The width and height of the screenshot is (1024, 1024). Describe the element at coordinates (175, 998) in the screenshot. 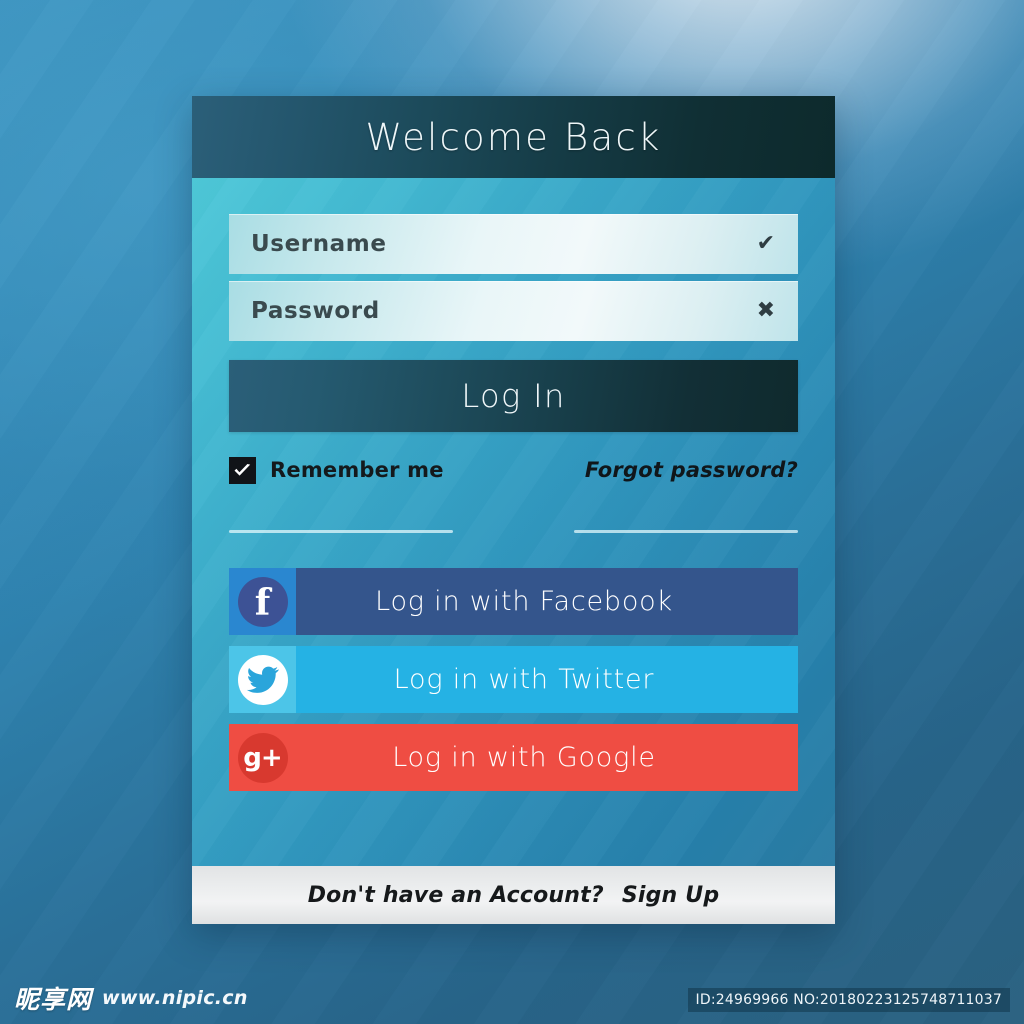

I see `watermark-url: www.nipic.cn` at that location.